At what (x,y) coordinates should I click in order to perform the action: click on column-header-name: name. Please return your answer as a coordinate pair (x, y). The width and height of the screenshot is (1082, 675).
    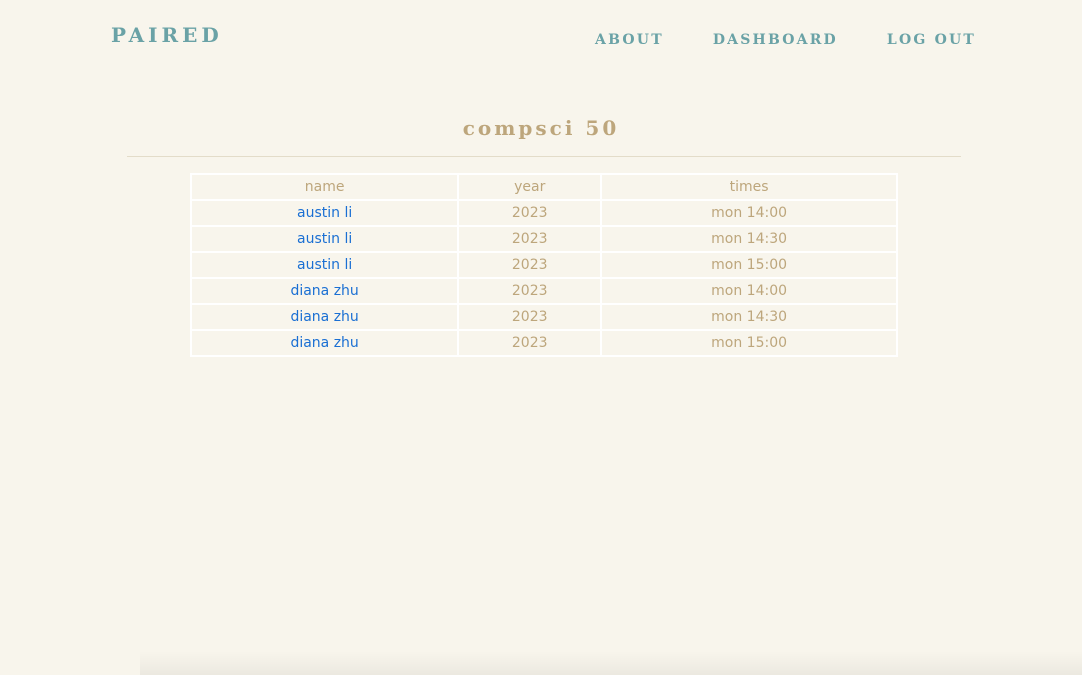
    Looking at the image, I should click on (324, 187).